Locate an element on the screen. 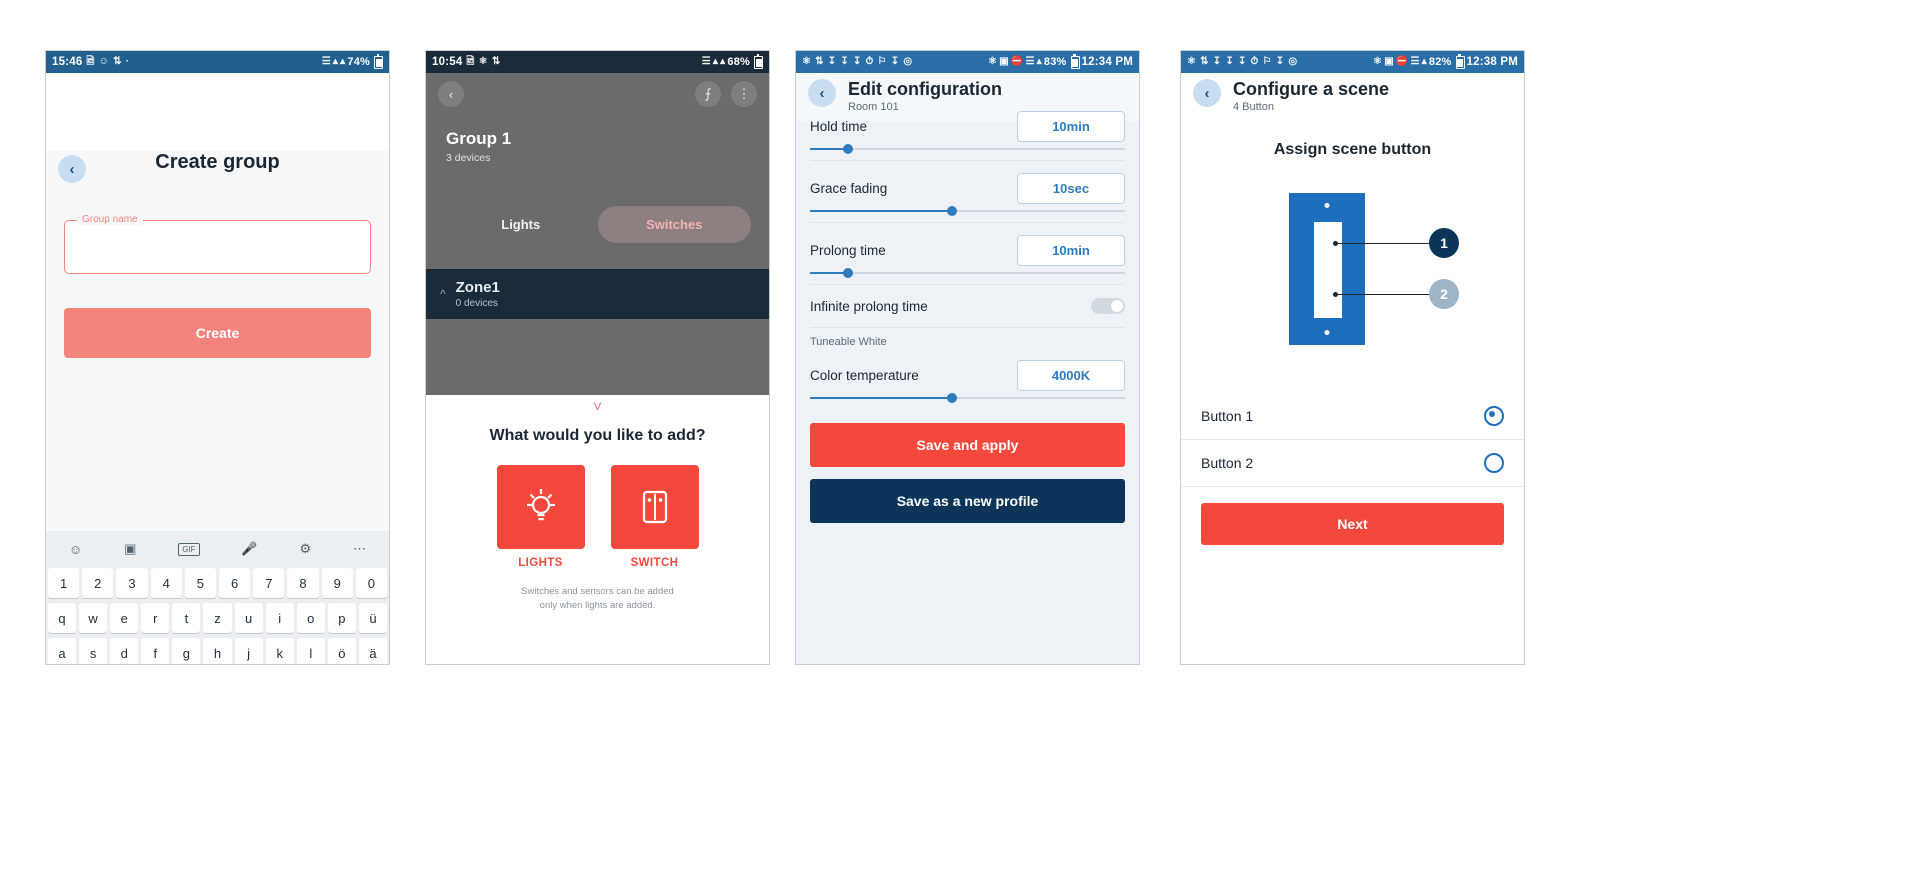  key: ü is located at coordinates (373, 618).